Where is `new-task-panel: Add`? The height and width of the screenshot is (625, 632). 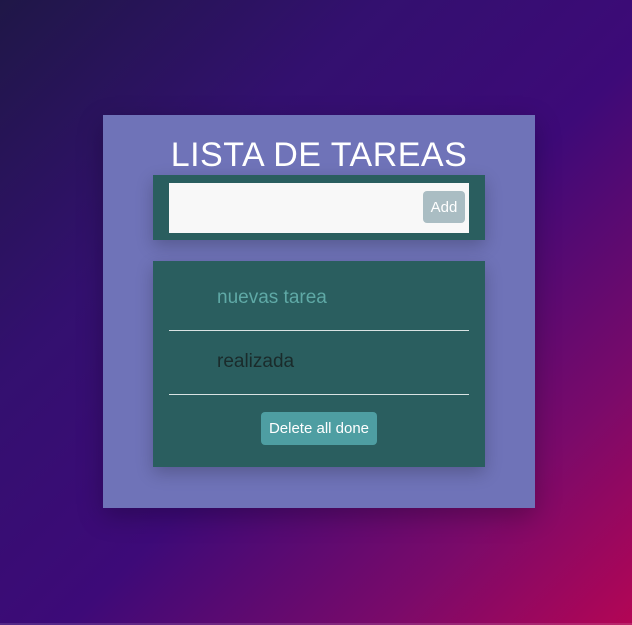 new-task-panel: Add is located at coordinates (319, 207).